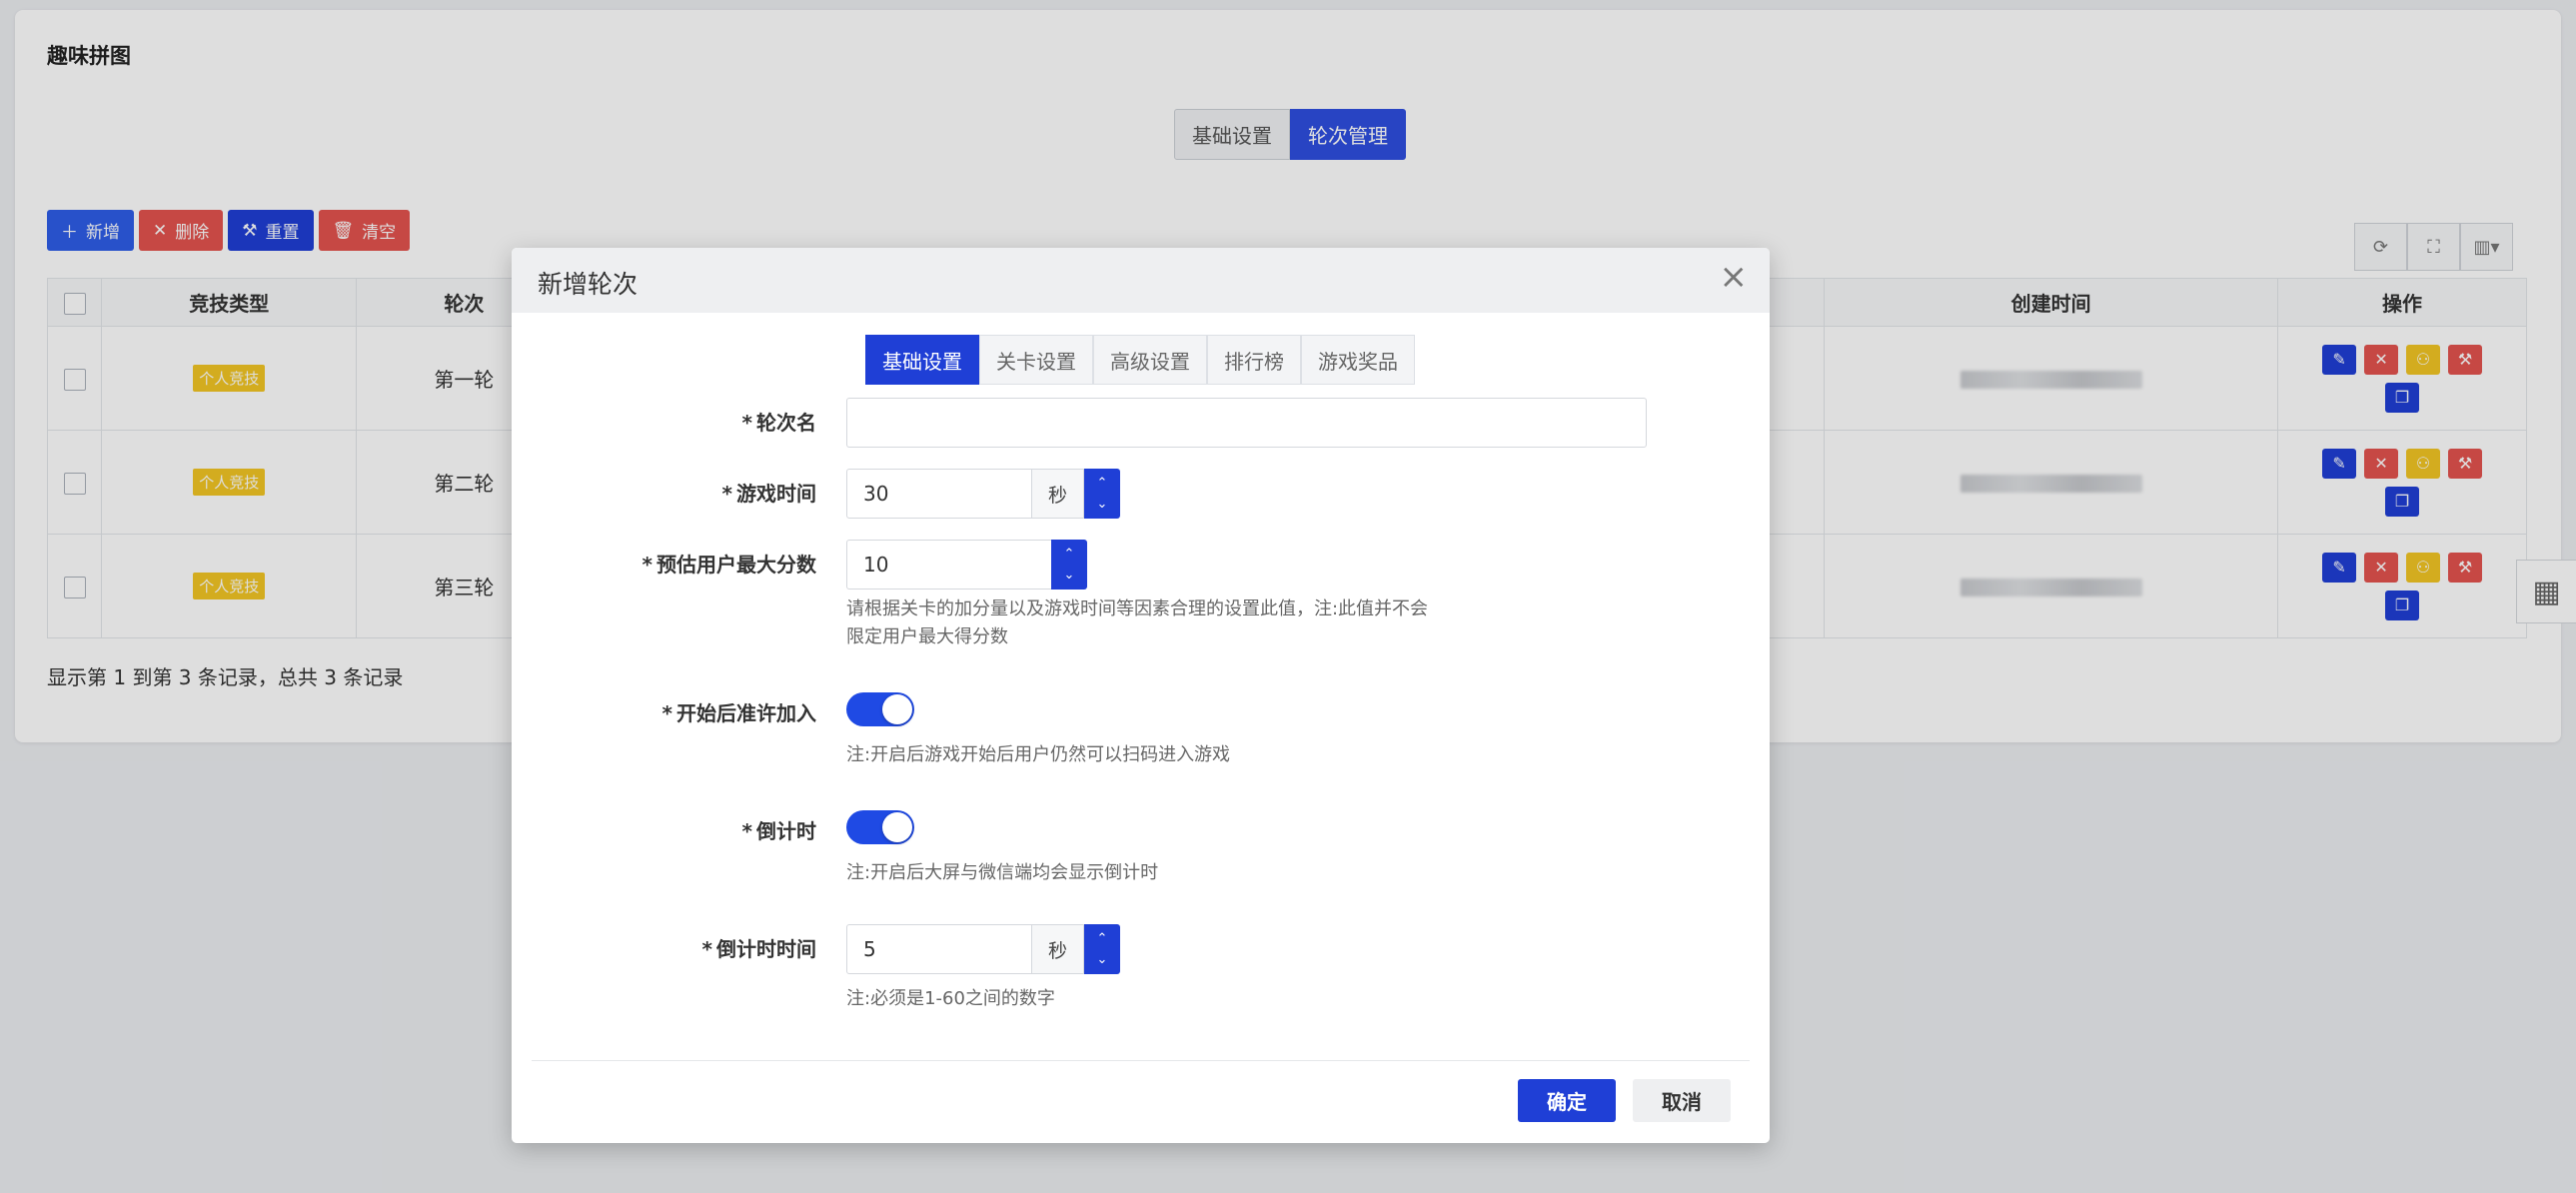 Image resolution: width=2576 pixels, height=1193 pixels. I want to click on tab-basic: 基础设置, so click(922, 360).